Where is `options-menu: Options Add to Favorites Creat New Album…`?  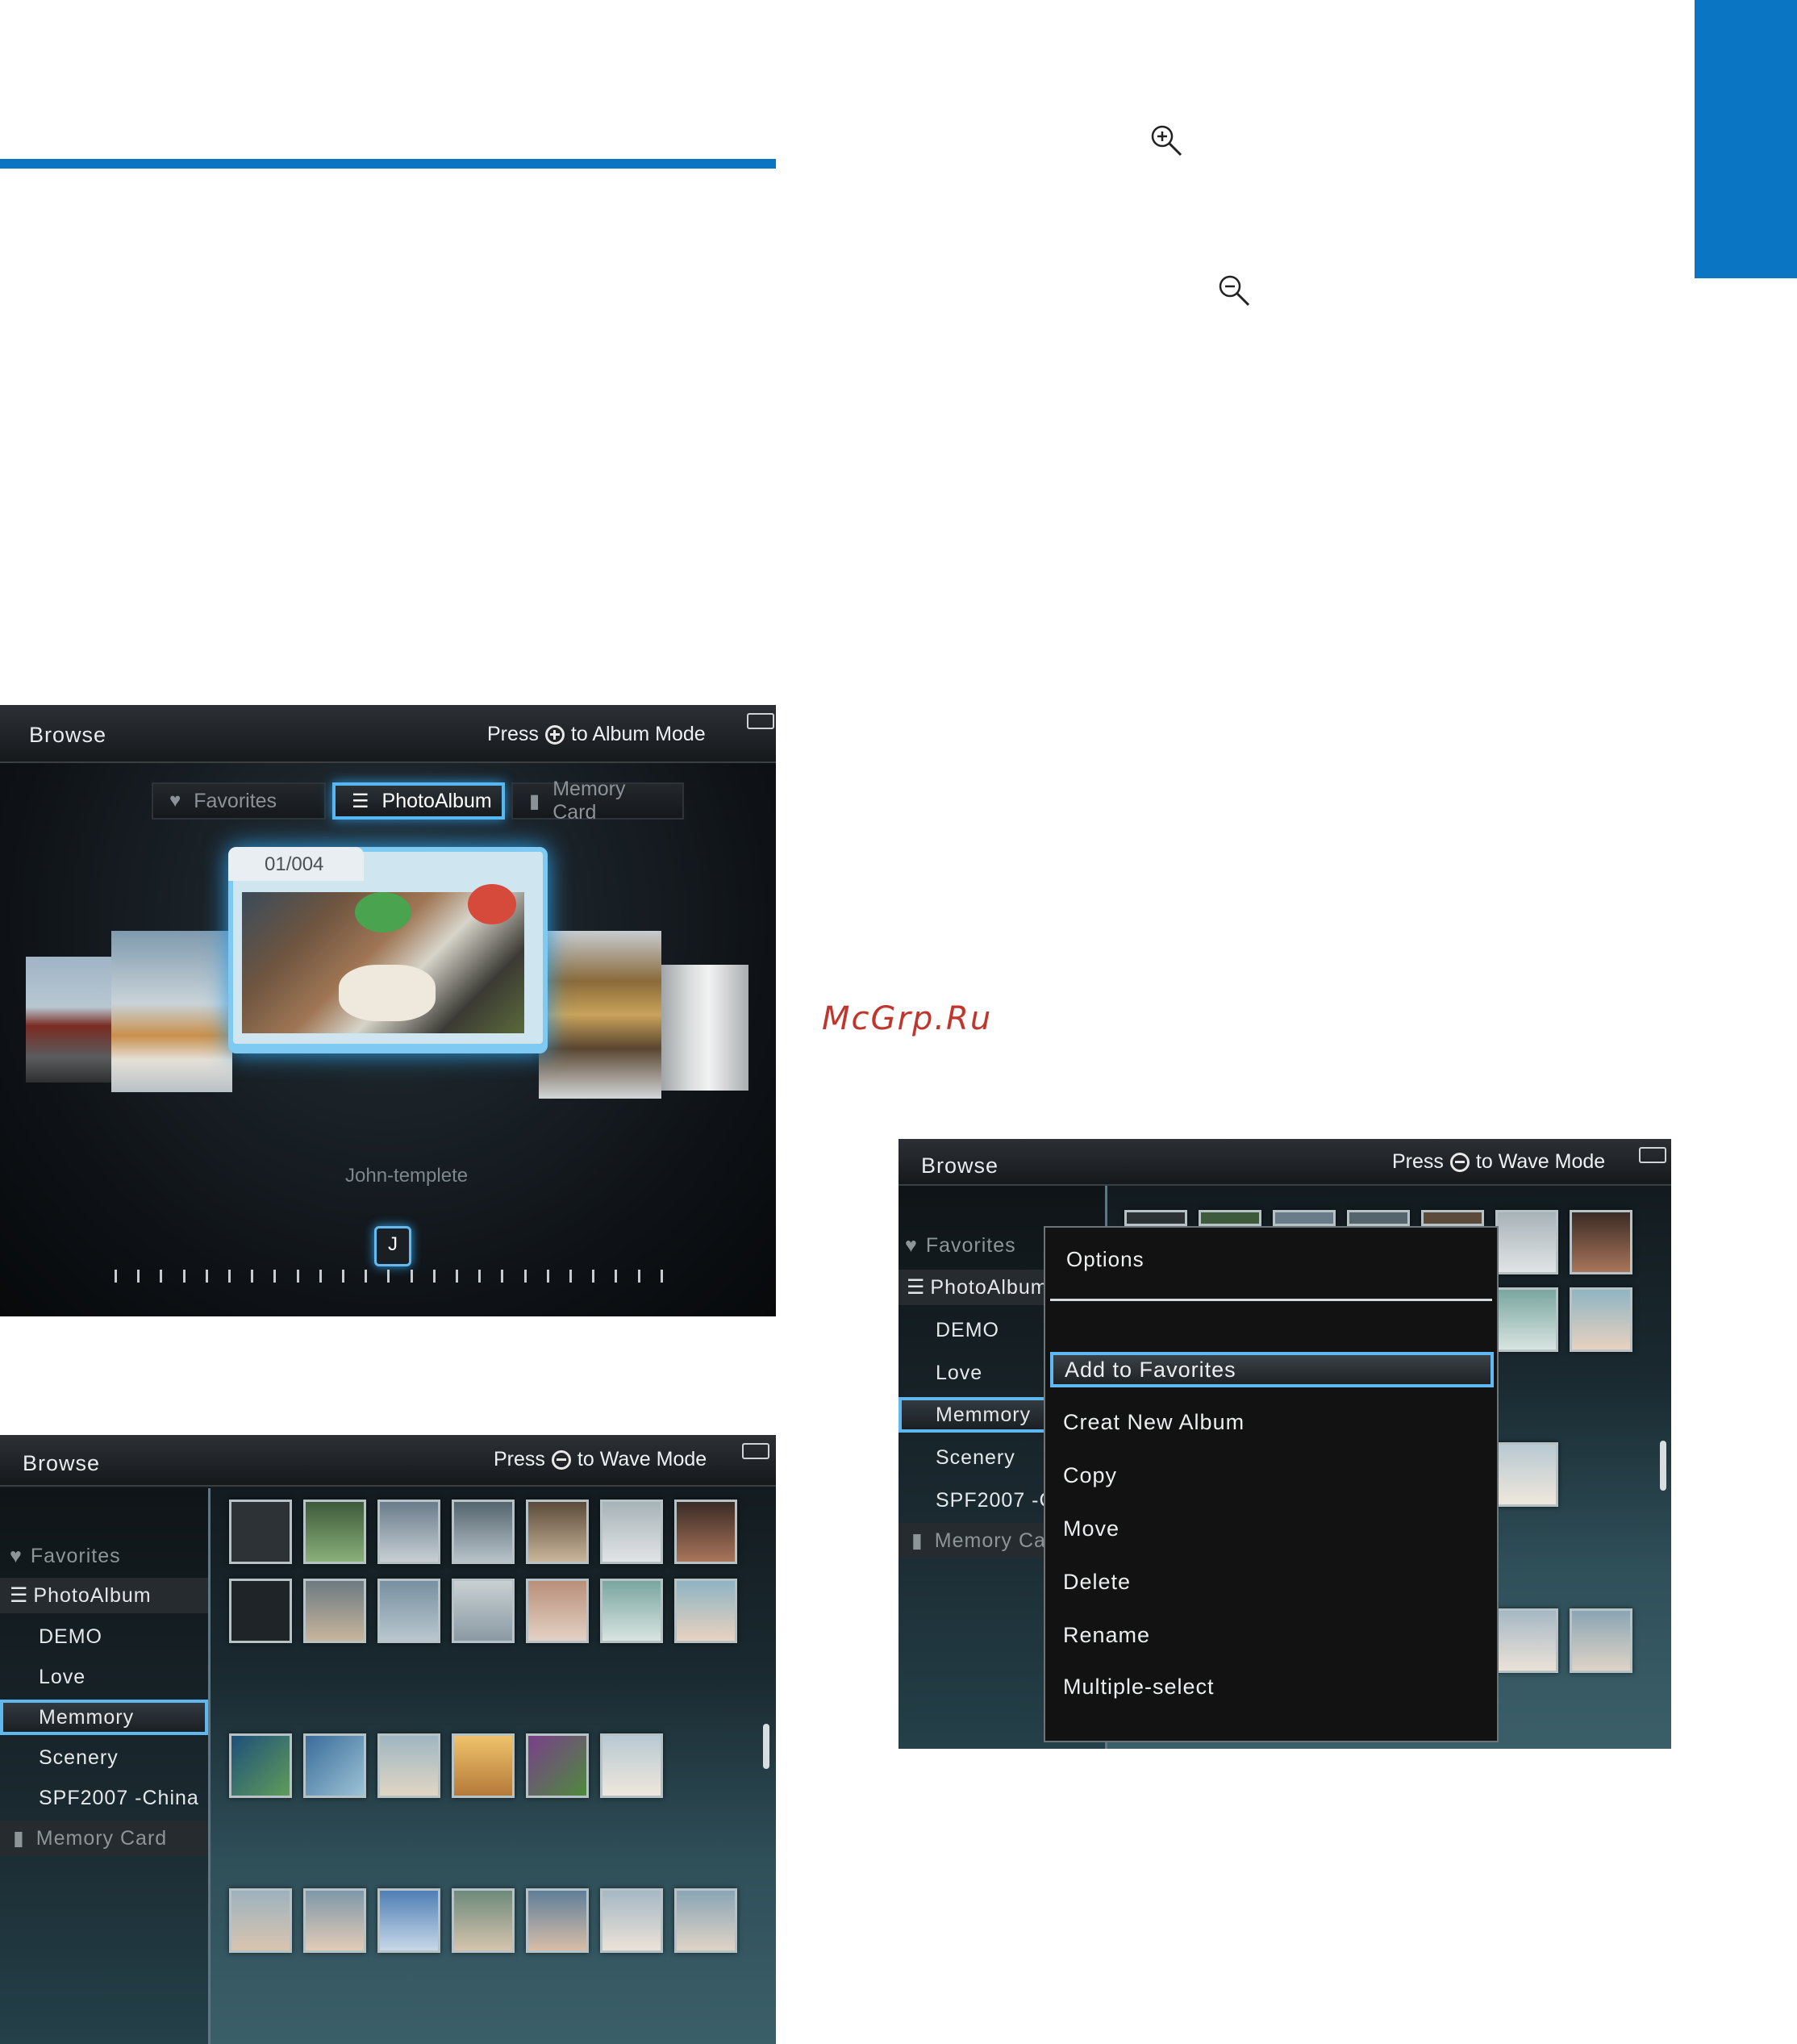
options-menu: Options Add to Favorites Creat New Album… is located at coordinates (1271, 1484).